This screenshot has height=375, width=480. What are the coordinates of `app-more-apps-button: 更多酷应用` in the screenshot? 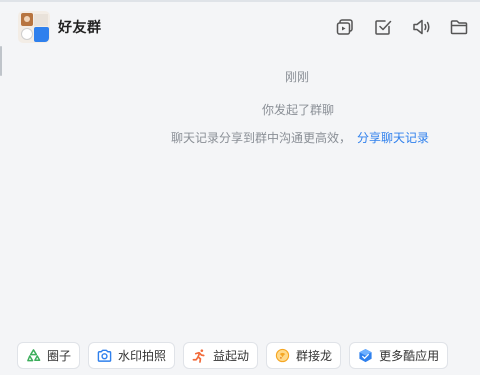 It's located at (399, 355).